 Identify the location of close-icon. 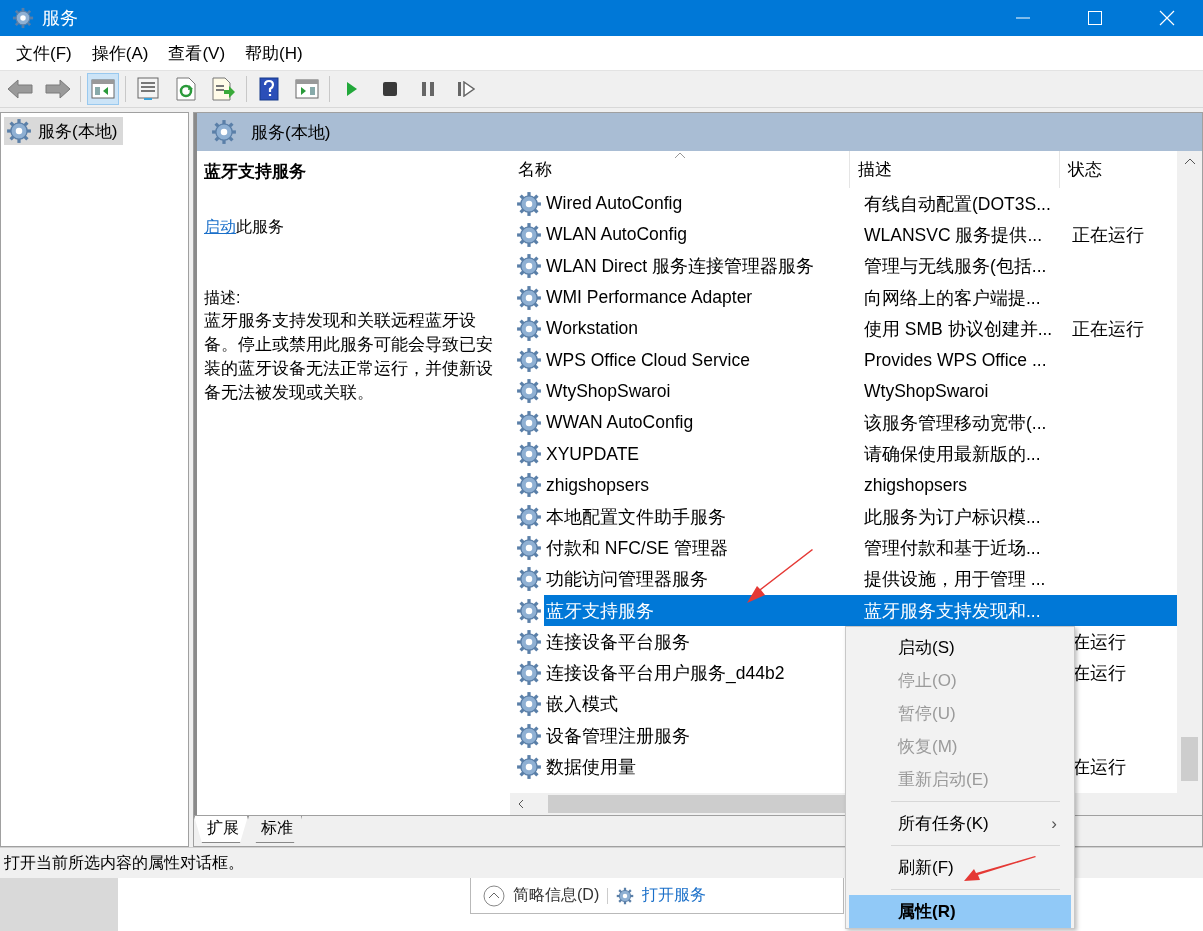
(1167, 18).